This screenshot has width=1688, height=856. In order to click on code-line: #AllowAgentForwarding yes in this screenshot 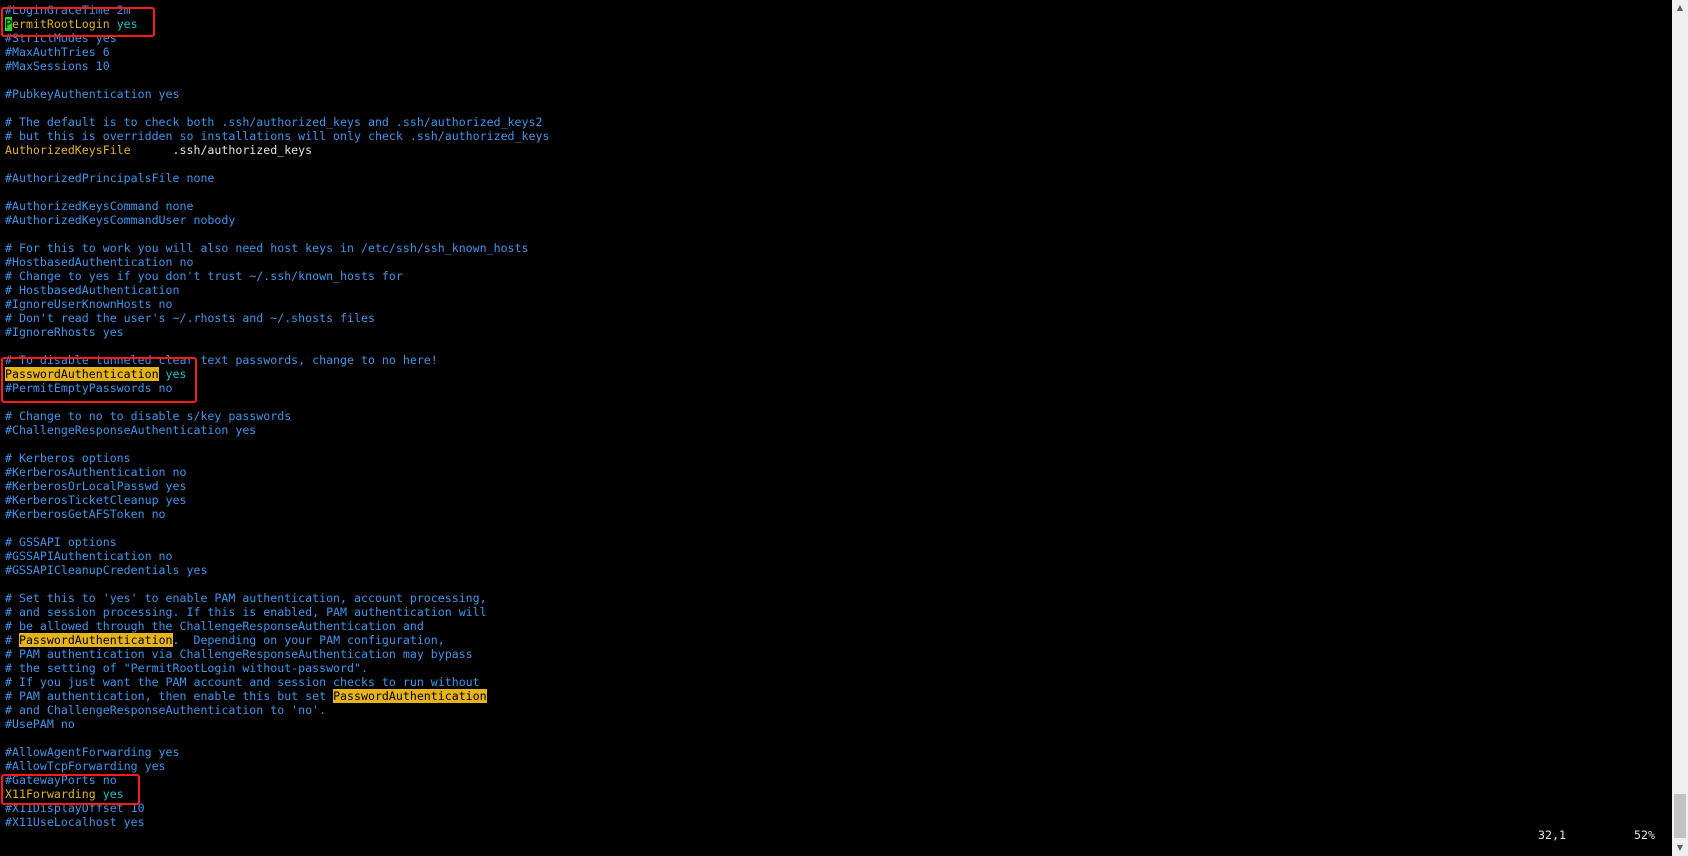, I will do `click(277, 752)`.